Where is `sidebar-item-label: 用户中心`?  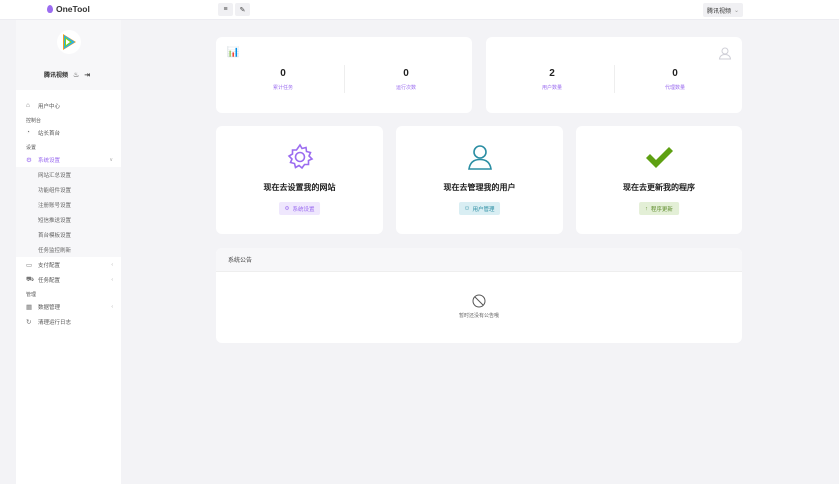
sidebar-item-label: 用户中心 is located at coordinates (49, 106).